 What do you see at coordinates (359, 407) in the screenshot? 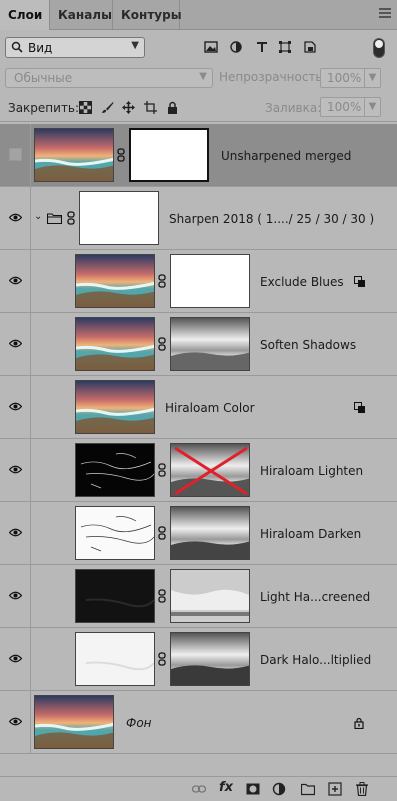
I see `smart-object-icon` at bounding box center [359, 407].